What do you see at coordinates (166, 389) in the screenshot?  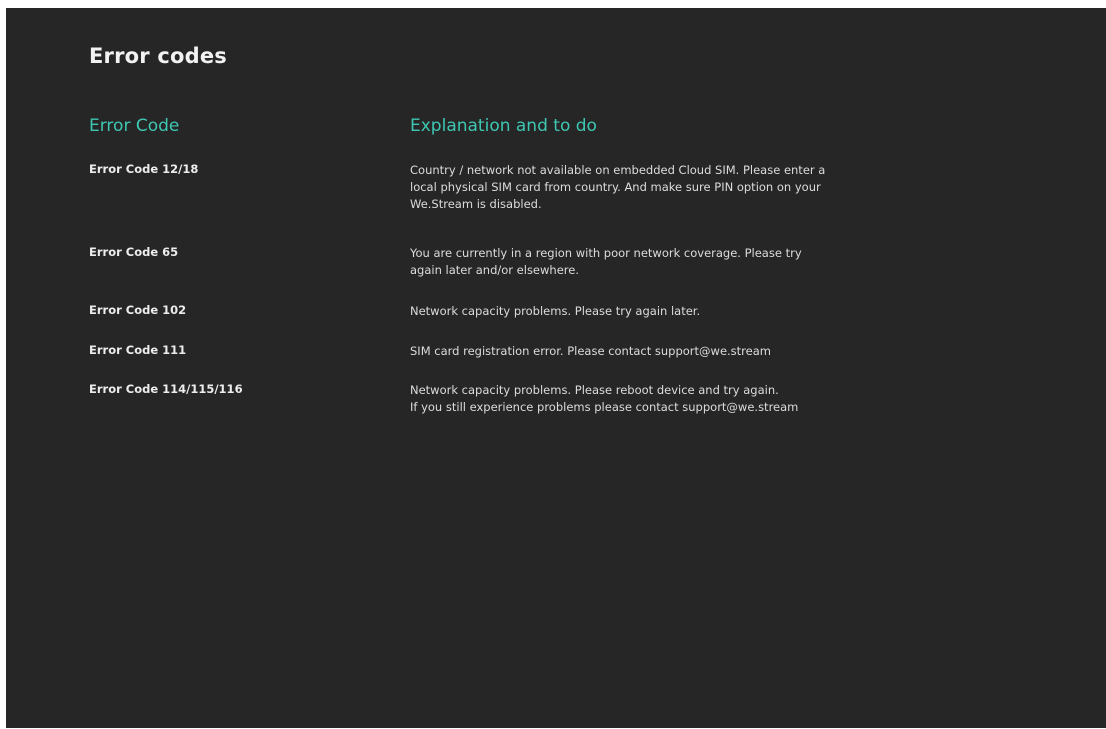 I see `error-code-label: Error Code 114/115/116` at bounding box center [166, 389].